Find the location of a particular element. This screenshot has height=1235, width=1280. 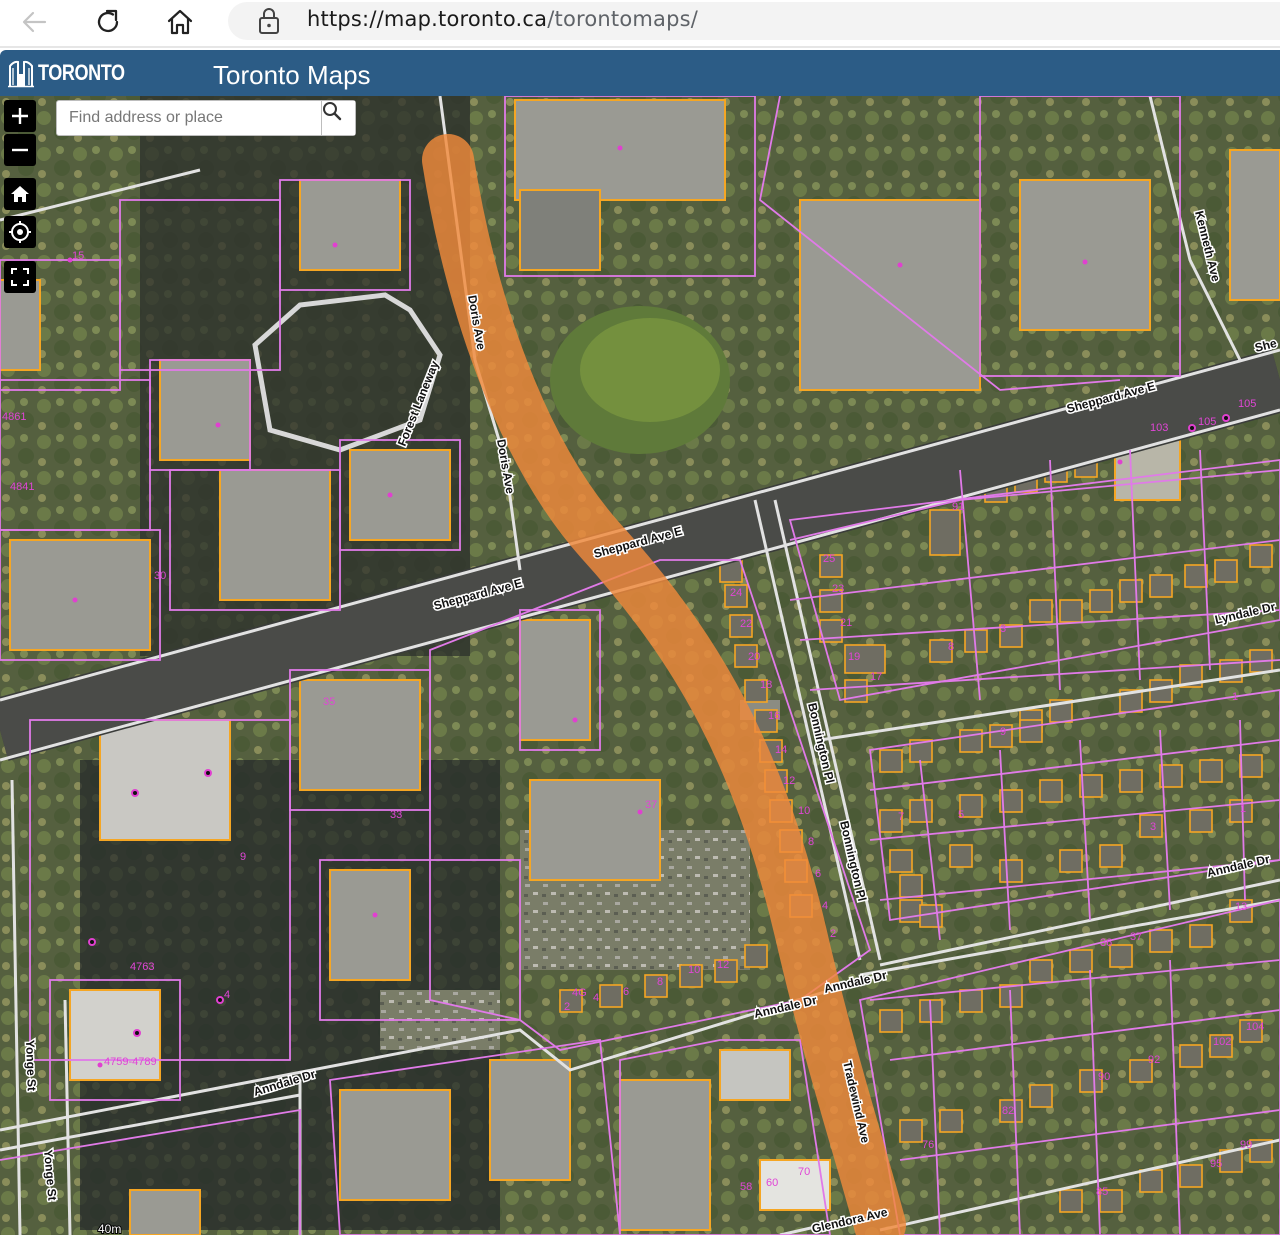

lock-icon is located at coordinates (269, 21).